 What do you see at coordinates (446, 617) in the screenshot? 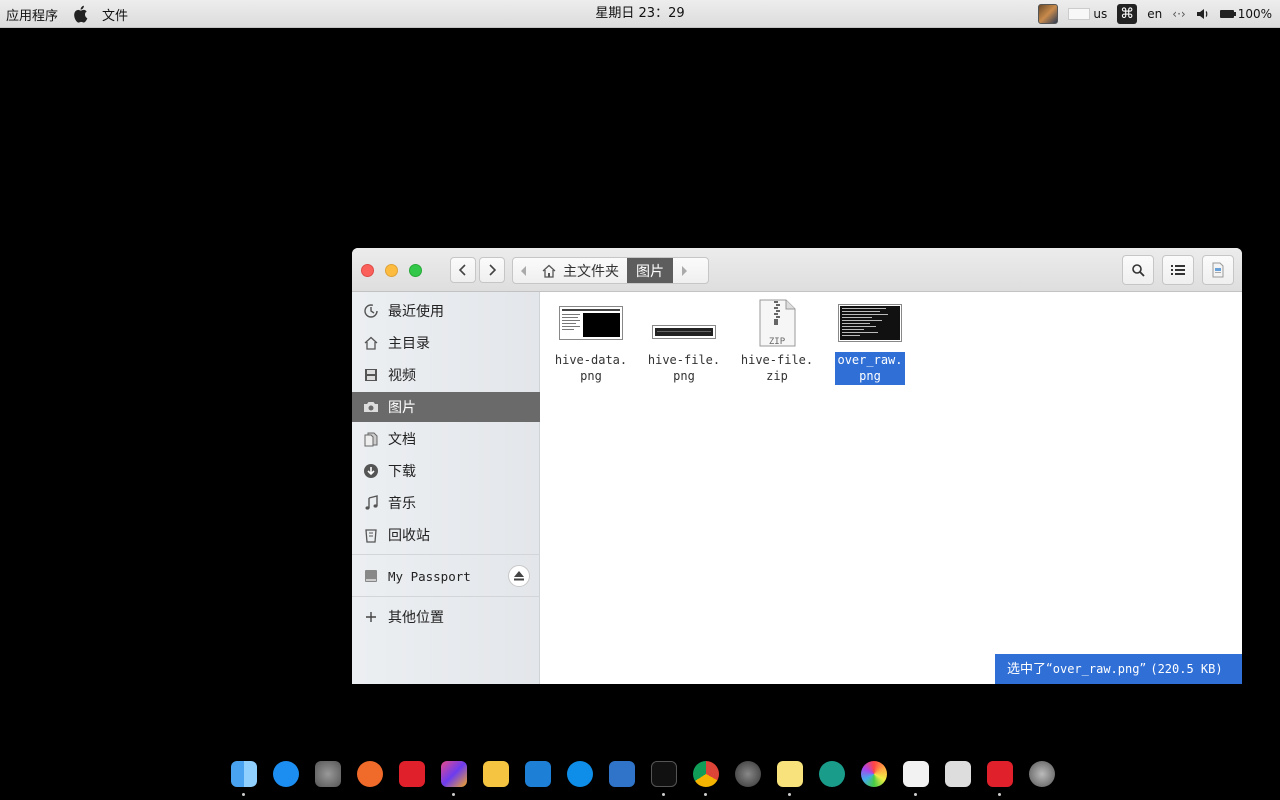
I see `sidebar-item-other-locations: 其他位置` at bounding box center [446, 617].